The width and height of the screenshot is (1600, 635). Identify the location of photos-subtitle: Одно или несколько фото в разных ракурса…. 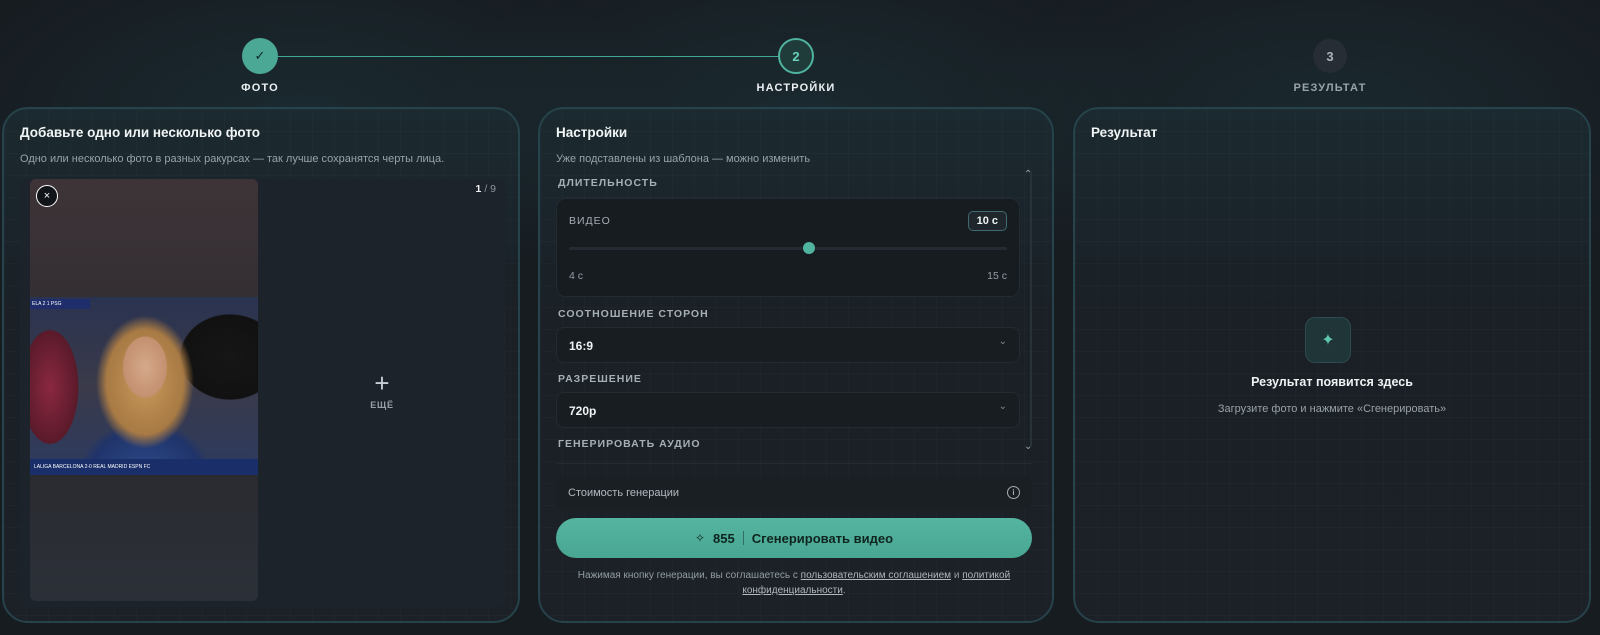
(232, 159).